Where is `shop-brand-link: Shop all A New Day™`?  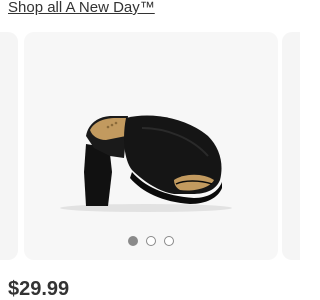 shop-brand-link: Shop all A New Day™ is located at coordinates (81, 8).